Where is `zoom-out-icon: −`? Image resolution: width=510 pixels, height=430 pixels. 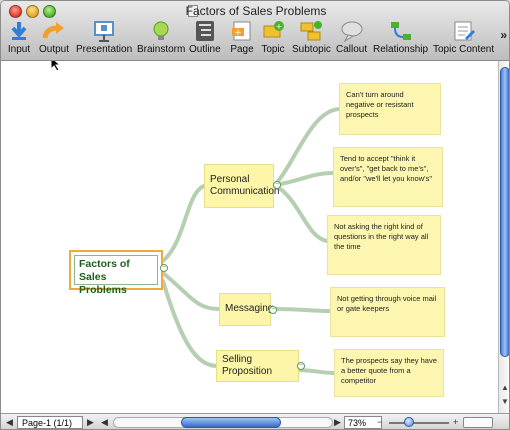
zoom-out-icon: − is located at coordinates (379, 422).